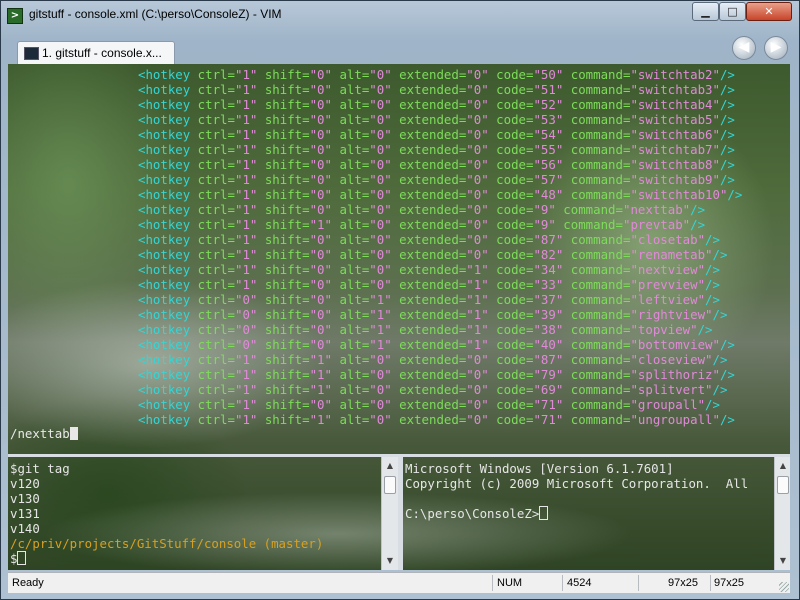 This screenshot has width=800, height=600. I want to click on xml-code: "51", so click(548, 89).